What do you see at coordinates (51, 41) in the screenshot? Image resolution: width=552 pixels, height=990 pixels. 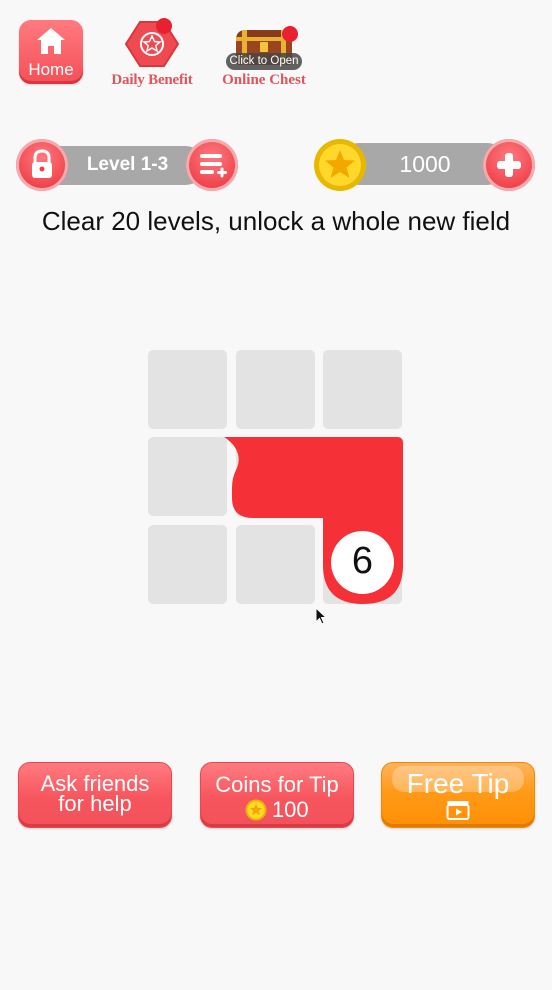 I see `home-icon` at bounding box center [51, 41].